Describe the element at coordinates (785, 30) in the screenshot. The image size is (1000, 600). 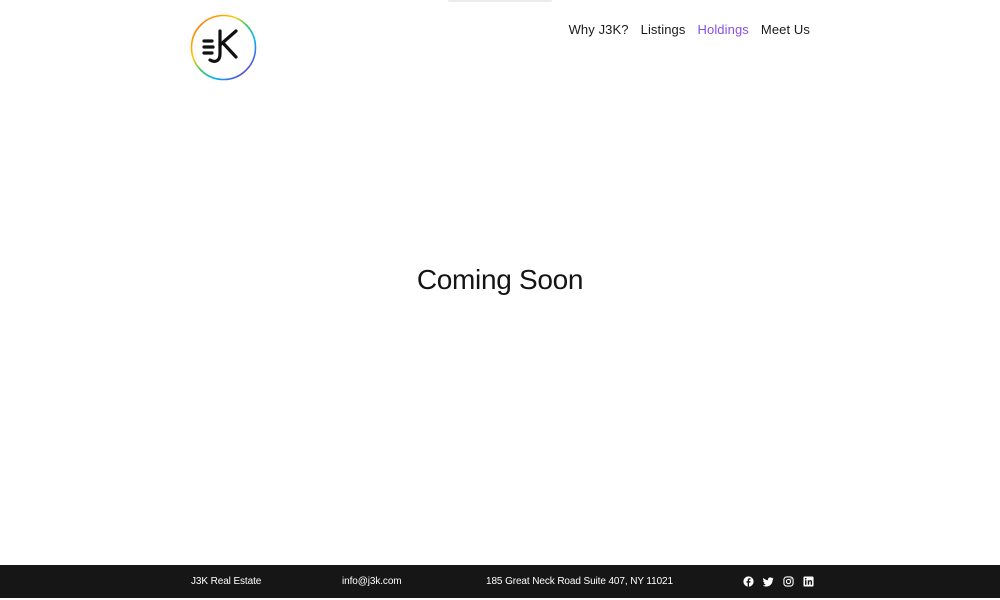
I see `nav-meet-us: Meet Us` at that location.